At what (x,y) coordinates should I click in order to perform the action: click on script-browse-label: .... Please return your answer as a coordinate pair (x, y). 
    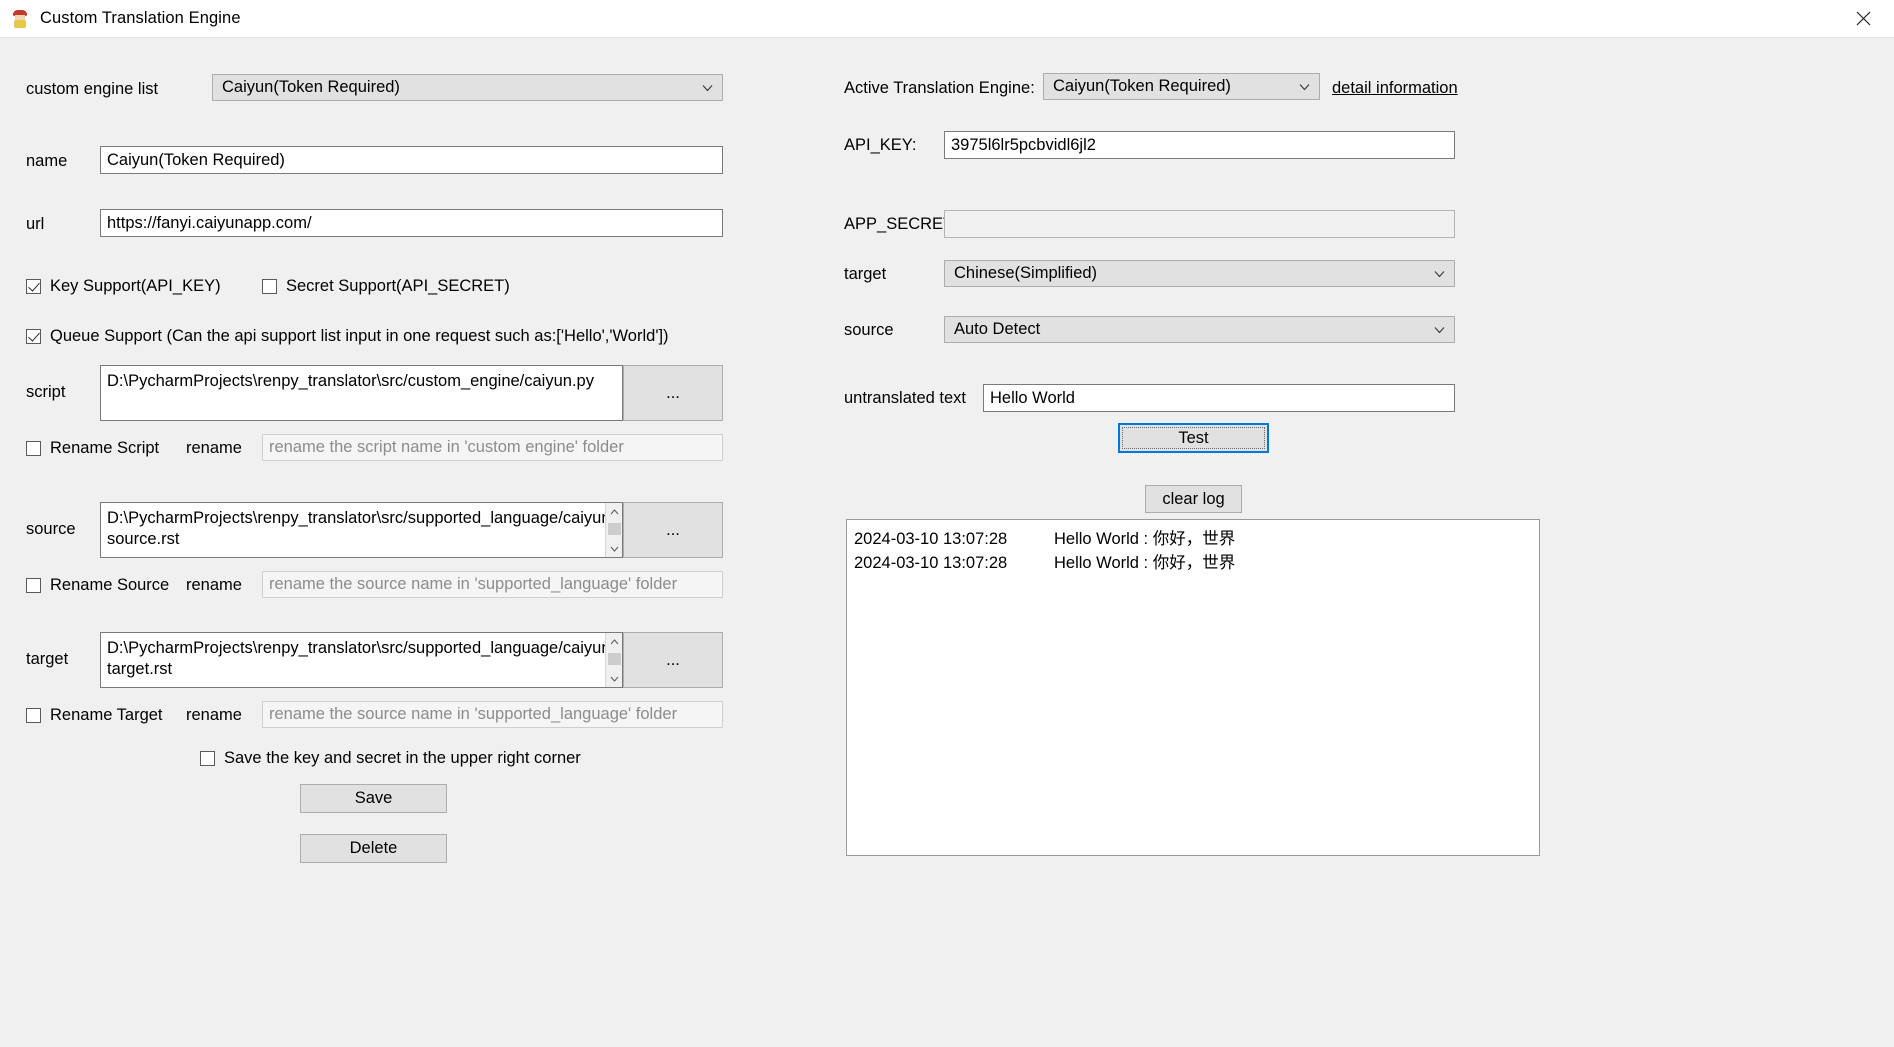
    Looking at the image, I should click on (673, 392).